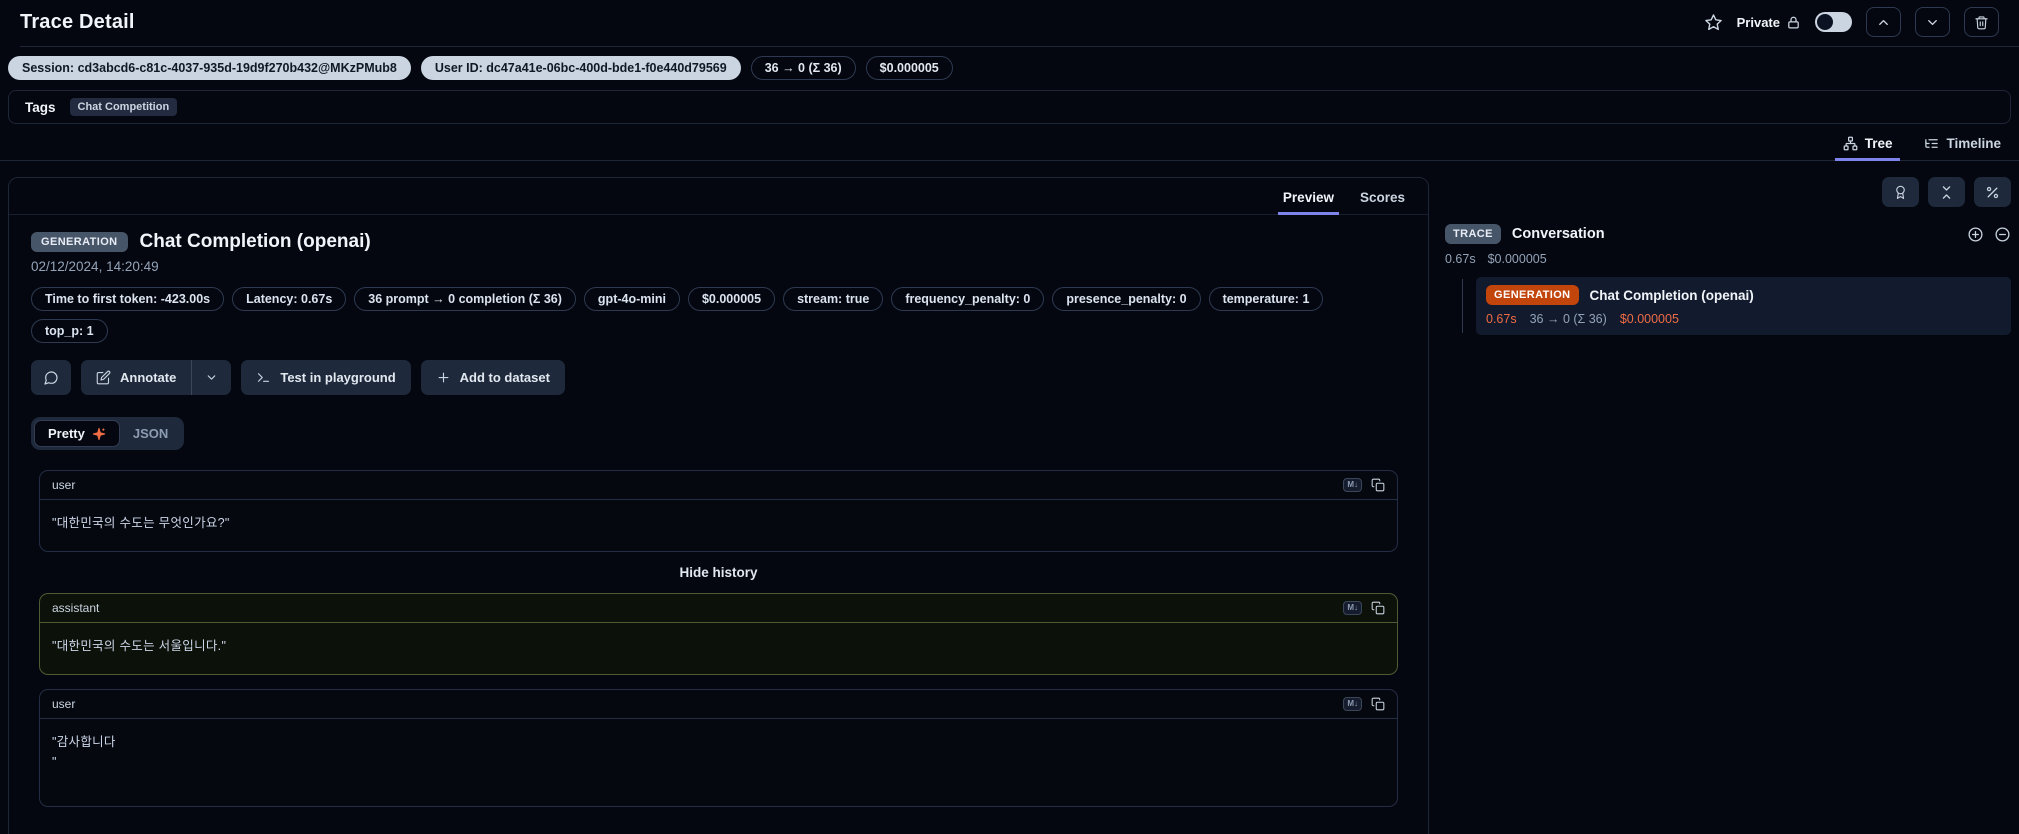  Describe the element at coordinates (1009, 142) in the screenshot. I see `view-tabs: Tree Timeline` at that location.